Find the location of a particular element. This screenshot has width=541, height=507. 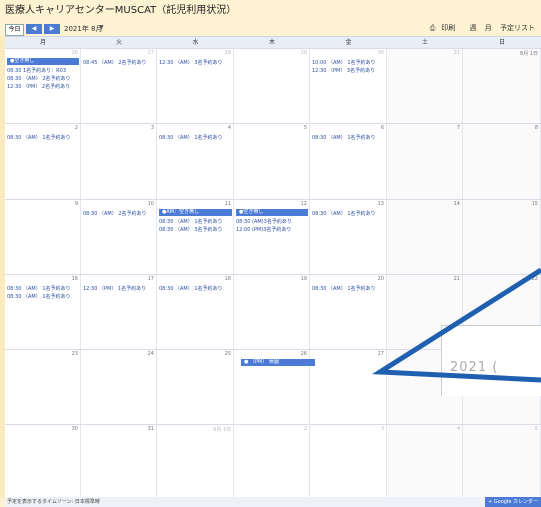

plus-icon: + is located at coordinates (490, 502).